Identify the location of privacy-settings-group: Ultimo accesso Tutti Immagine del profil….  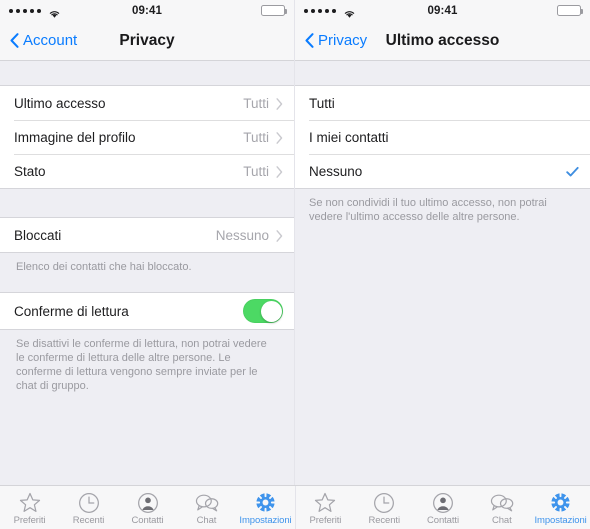
(147, 137).